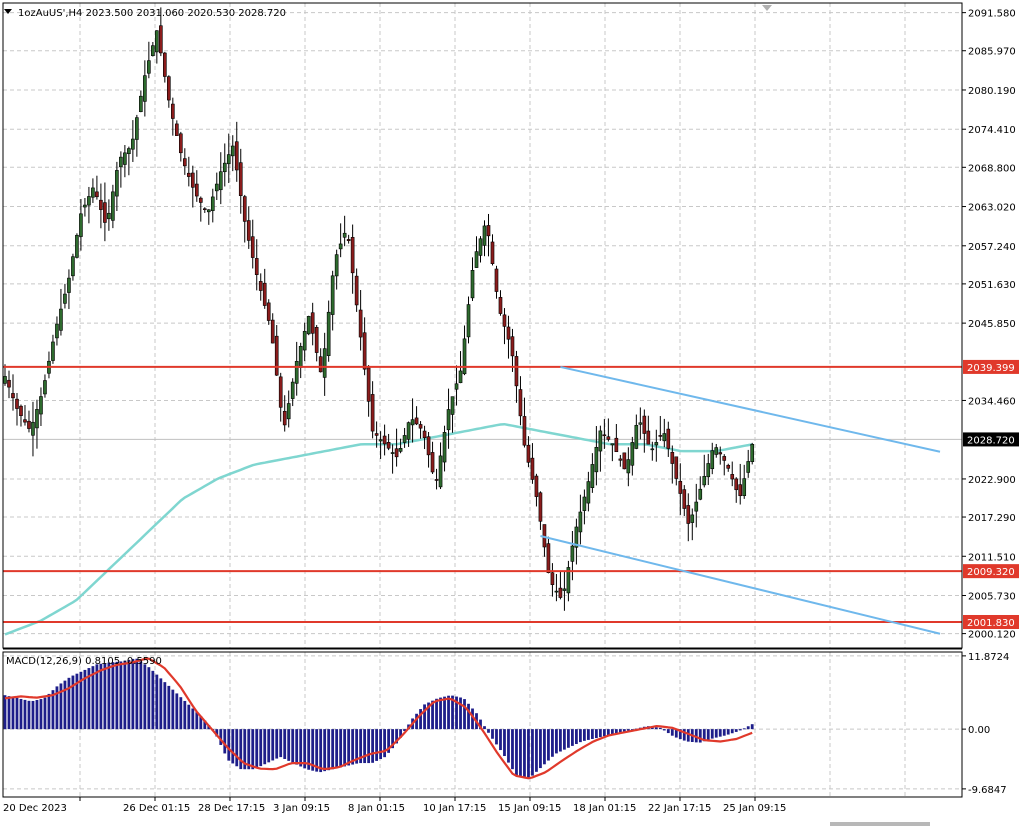  Describe the element at coordinates (992, 52) in the screenshot. I see `price-tick-label: 2085.970` at that location.